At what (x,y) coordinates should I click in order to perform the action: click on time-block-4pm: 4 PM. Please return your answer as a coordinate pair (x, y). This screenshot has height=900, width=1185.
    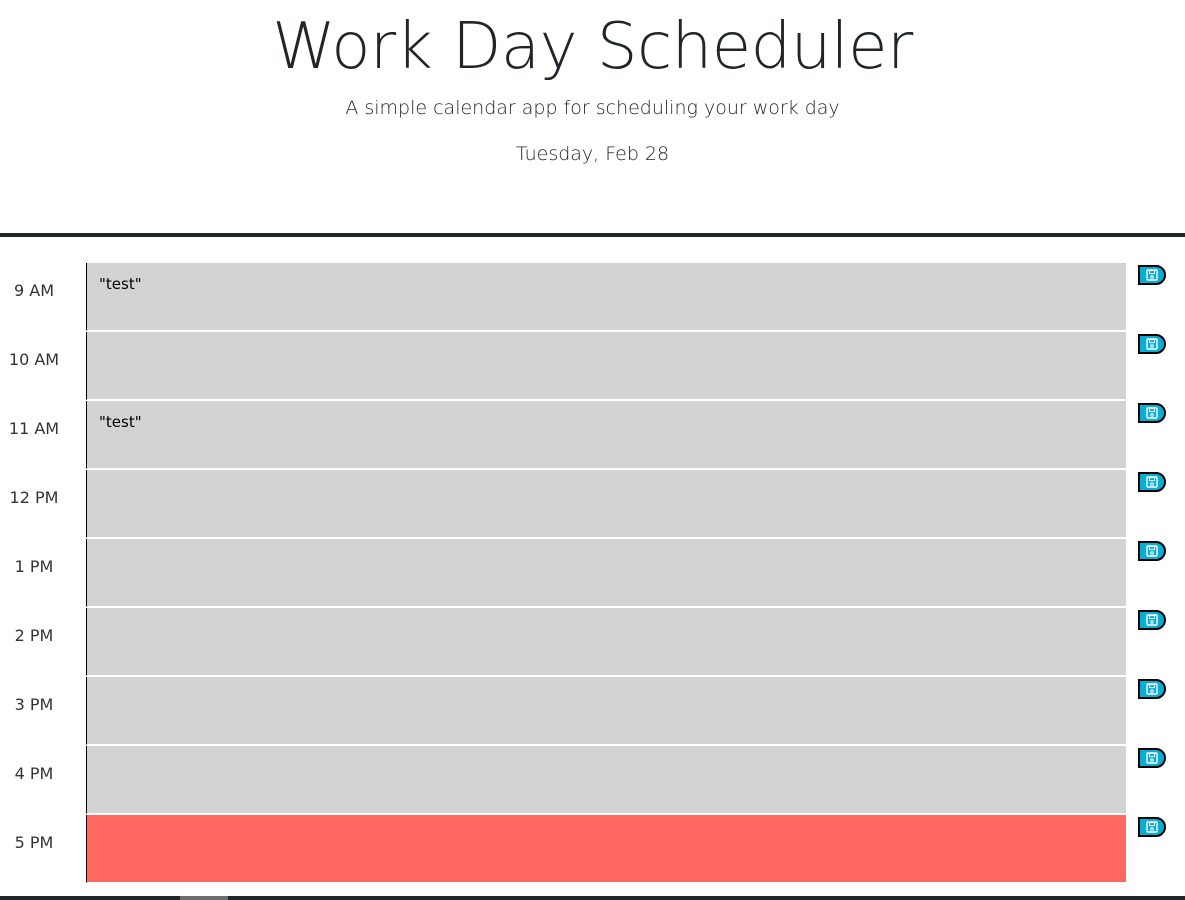
    Looking at the image, I should click on (592, 780).